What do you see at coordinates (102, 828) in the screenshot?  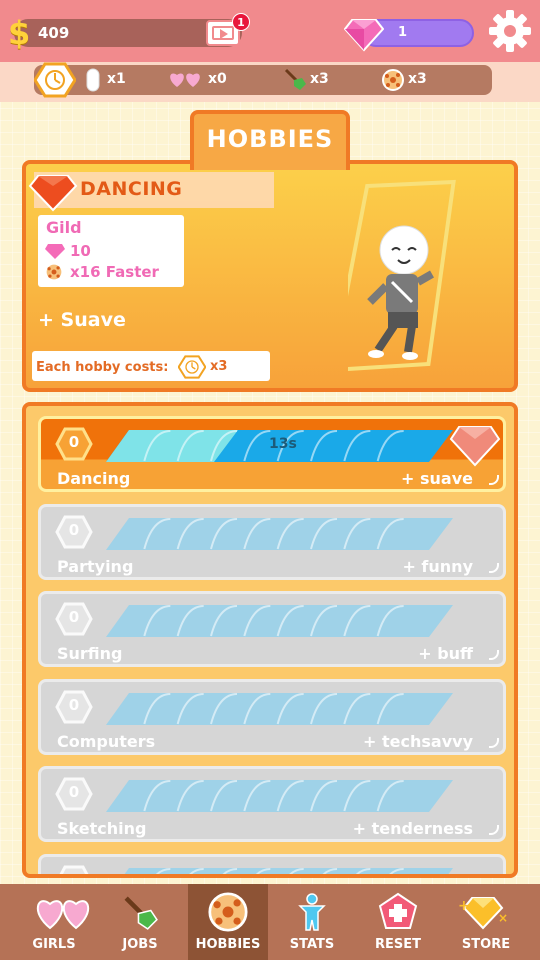 I see `hobby-name: Sketching` at bounding box center [102, 828].